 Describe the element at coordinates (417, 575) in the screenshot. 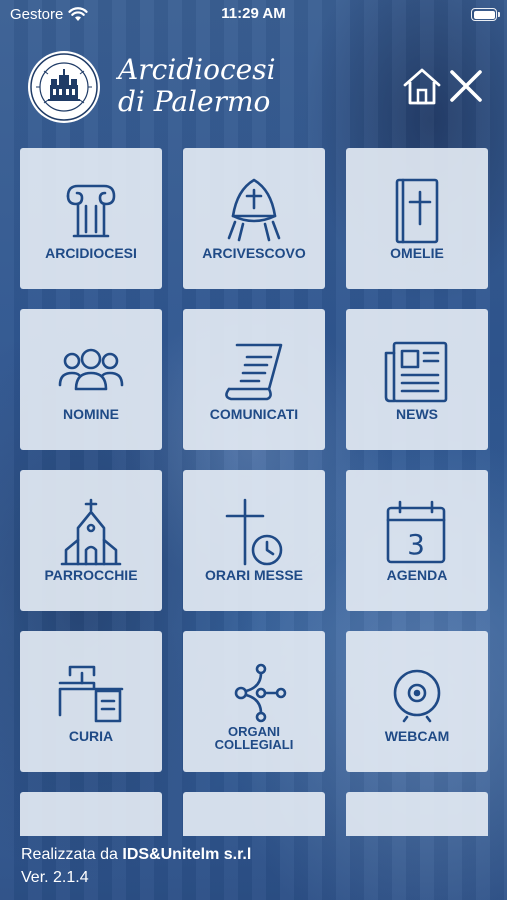

I see `menu-label: AGENDA` at that location.